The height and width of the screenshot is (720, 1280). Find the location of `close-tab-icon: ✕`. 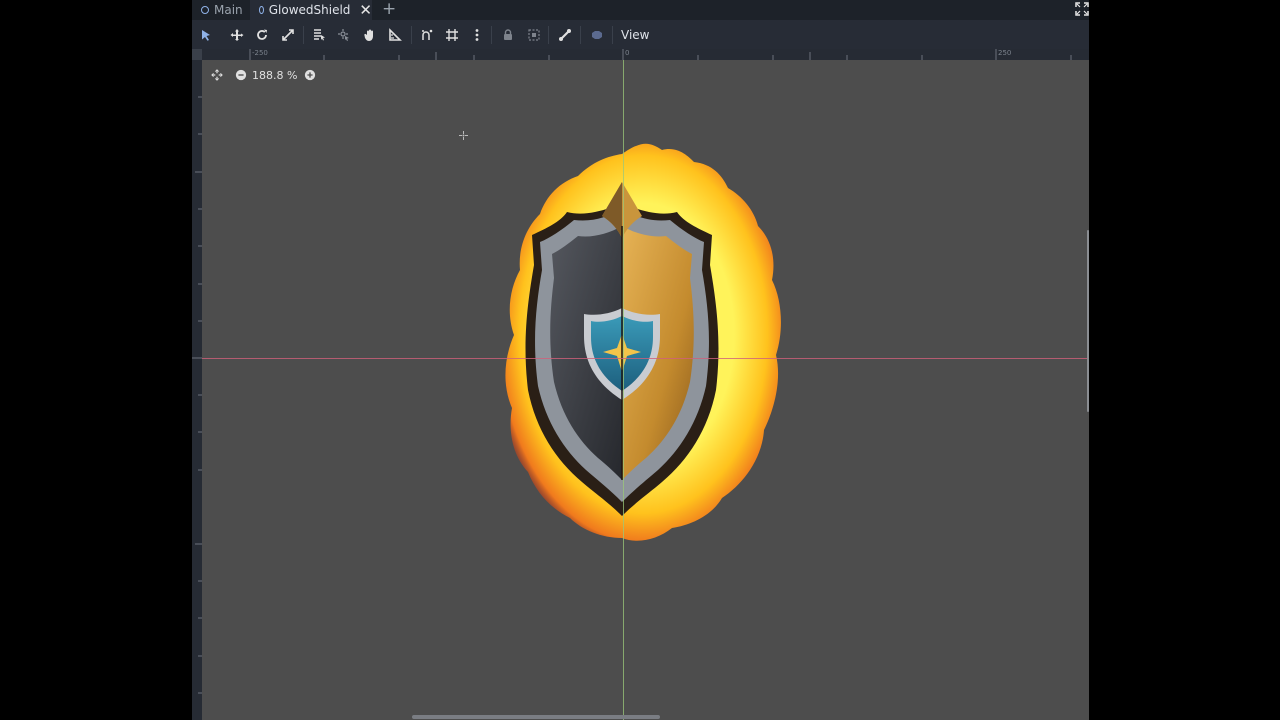

close-tab-icon: ✕ is located at coordinates (365, 10).